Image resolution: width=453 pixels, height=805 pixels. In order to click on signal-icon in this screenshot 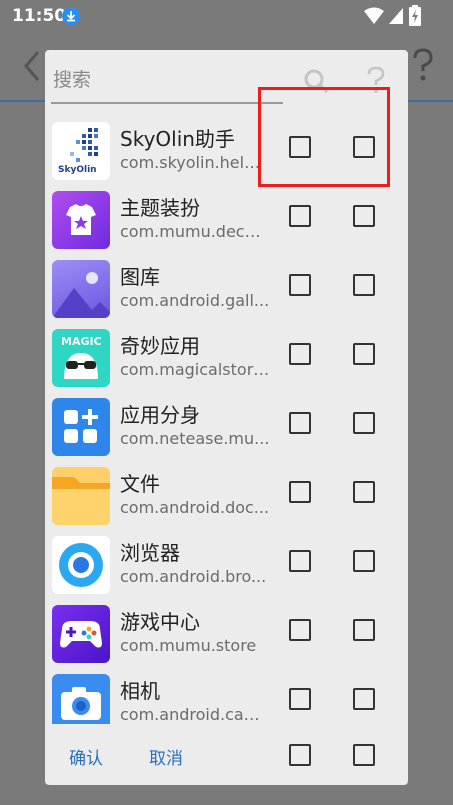, I will do `click(396, 16)`.